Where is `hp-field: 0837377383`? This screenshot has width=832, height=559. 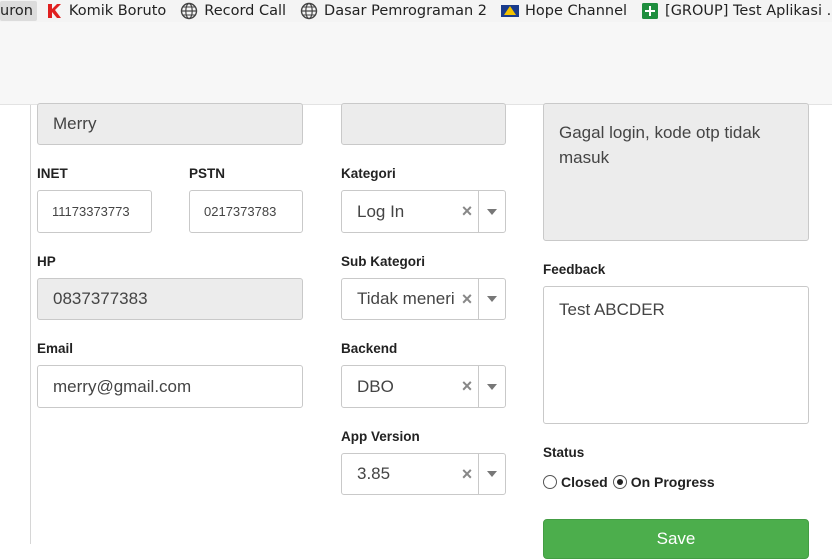
hp-field: 0837377383 is located at coordinates (170, 299).